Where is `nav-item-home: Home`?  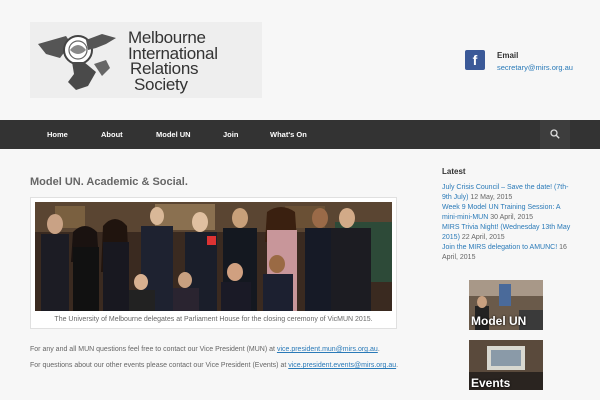 nav-item-home: Home is located at coordinates (57, 134).